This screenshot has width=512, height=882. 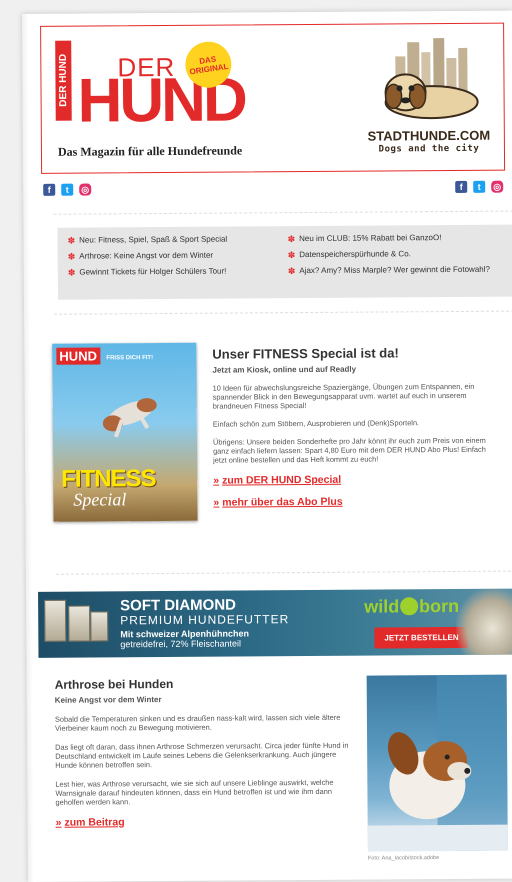 I want to click on cover-subtitle: FRISS DICH FIT!, so click(x=130, y=358).